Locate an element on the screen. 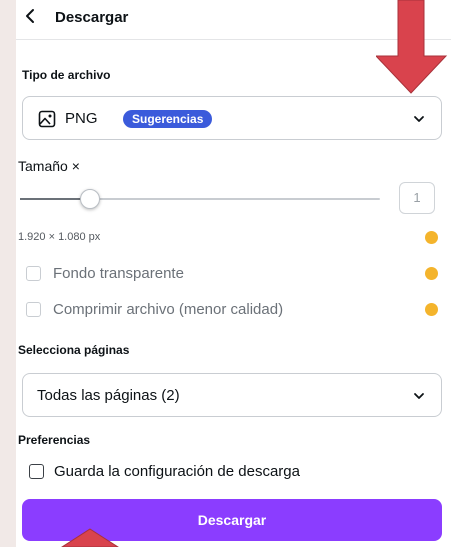 The image size is (451, 547). file-type-label: Tipo de archivo is located at coordinates (66, 75).